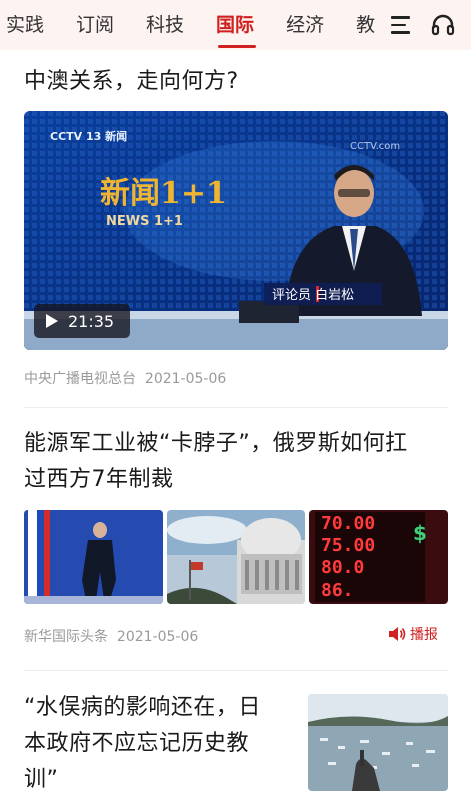  I want to click on corner-logo: CCTV.com, so click(375, 146).